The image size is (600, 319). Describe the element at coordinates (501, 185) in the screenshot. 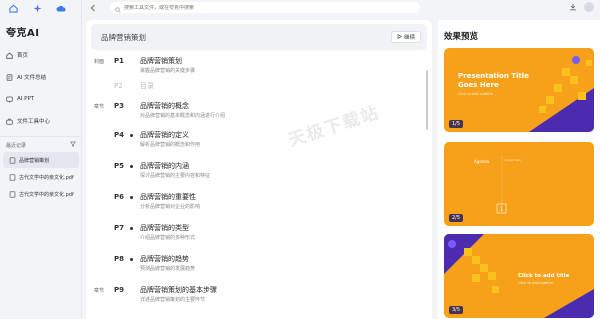

I see `slide-art: 1` at that location.